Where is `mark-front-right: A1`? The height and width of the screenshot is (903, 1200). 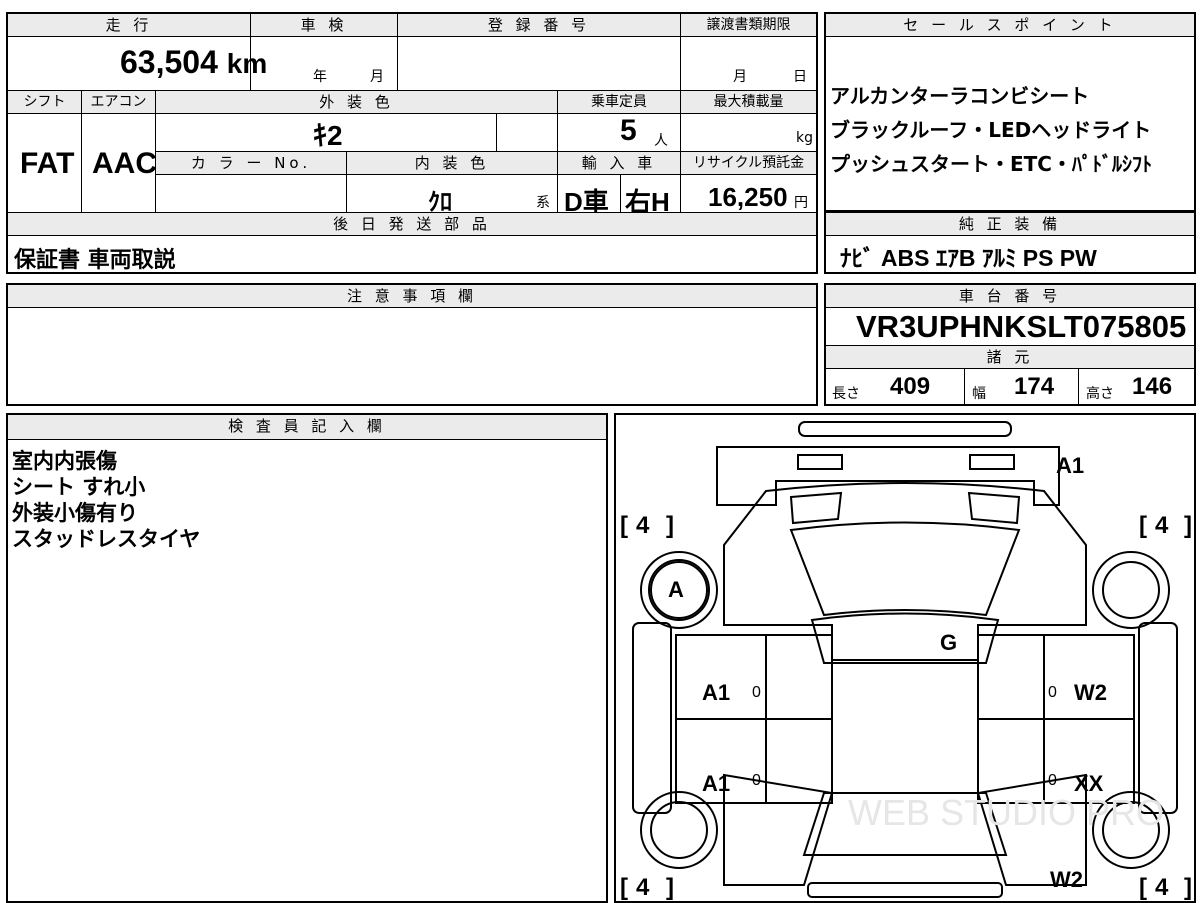
mark-front-right: A1 is located at coordinates (1070, 465).